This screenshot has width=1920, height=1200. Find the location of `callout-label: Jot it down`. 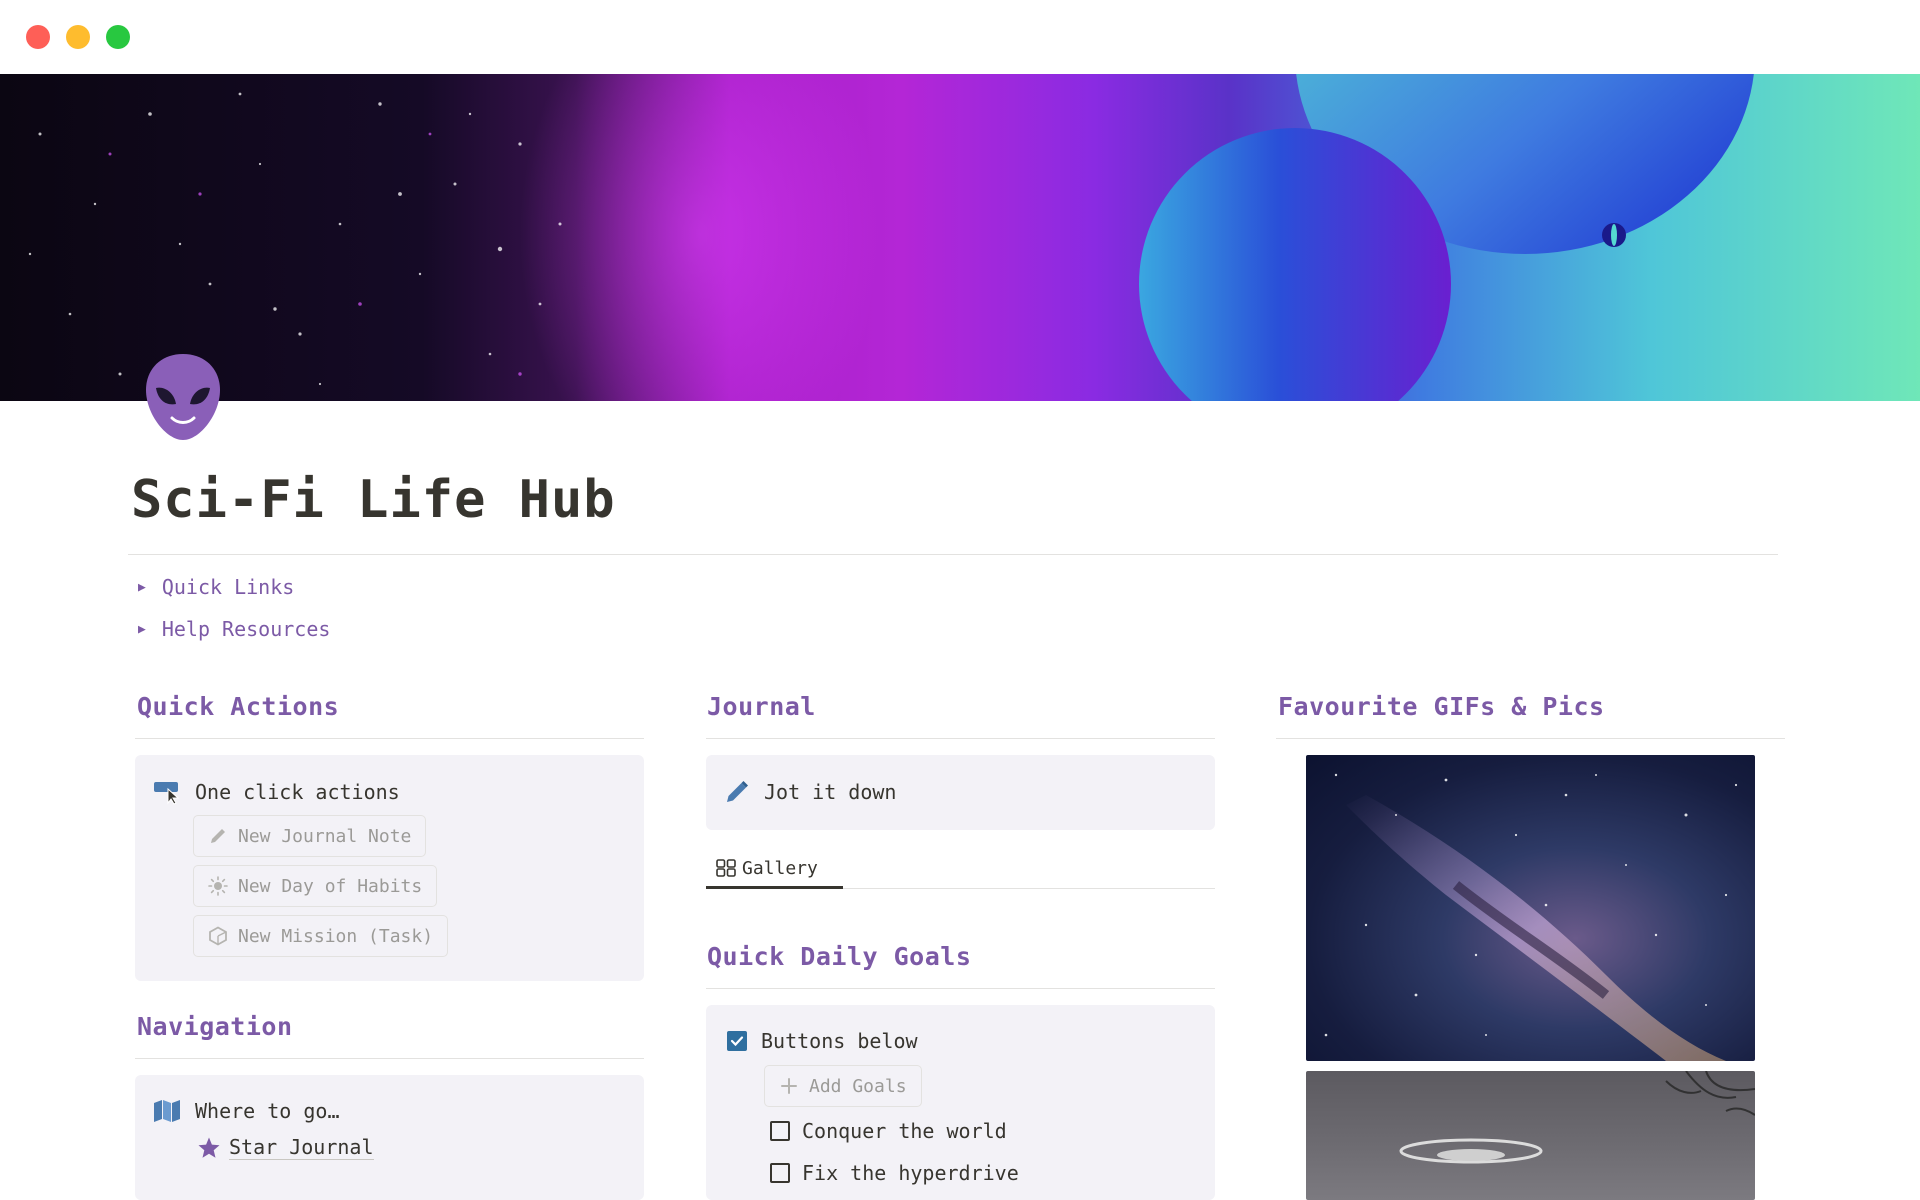

callout-label: Jot it down is located at coordinates (830, 792).